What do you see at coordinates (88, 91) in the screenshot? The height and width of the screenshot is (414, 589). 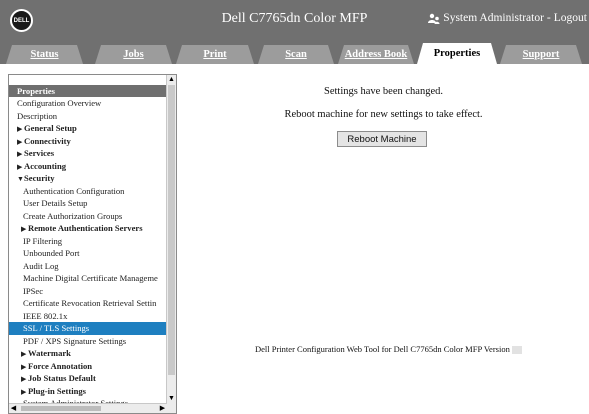 I see `sidebar-header: Properties` at bounding box center [88, 91].